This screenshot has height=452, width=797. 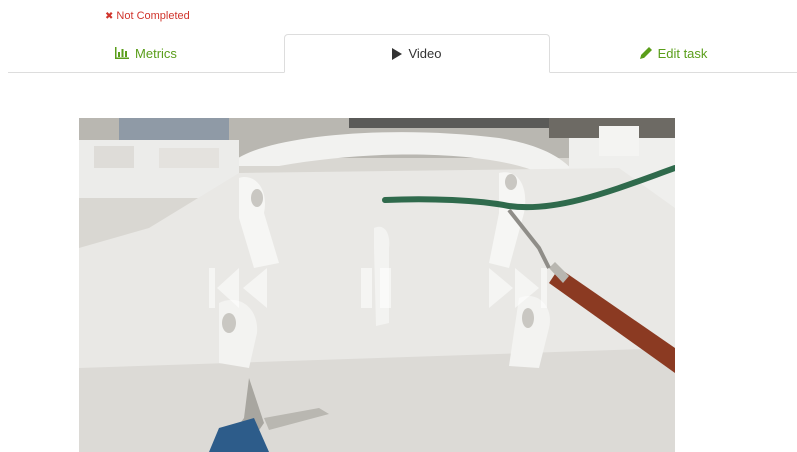 I want to click on tab-video: Video, so click(x=417, y=53).